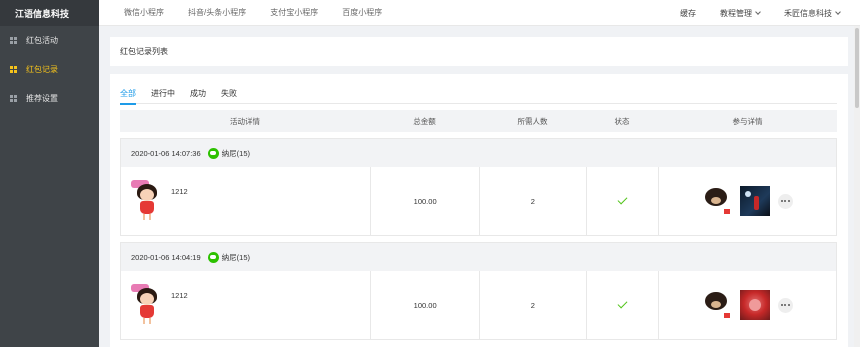 This screenshot has height=347, width=860. I want to click on top-right-actions: 缓存 教程管理 禾匠信息科技, so click(760, 13).